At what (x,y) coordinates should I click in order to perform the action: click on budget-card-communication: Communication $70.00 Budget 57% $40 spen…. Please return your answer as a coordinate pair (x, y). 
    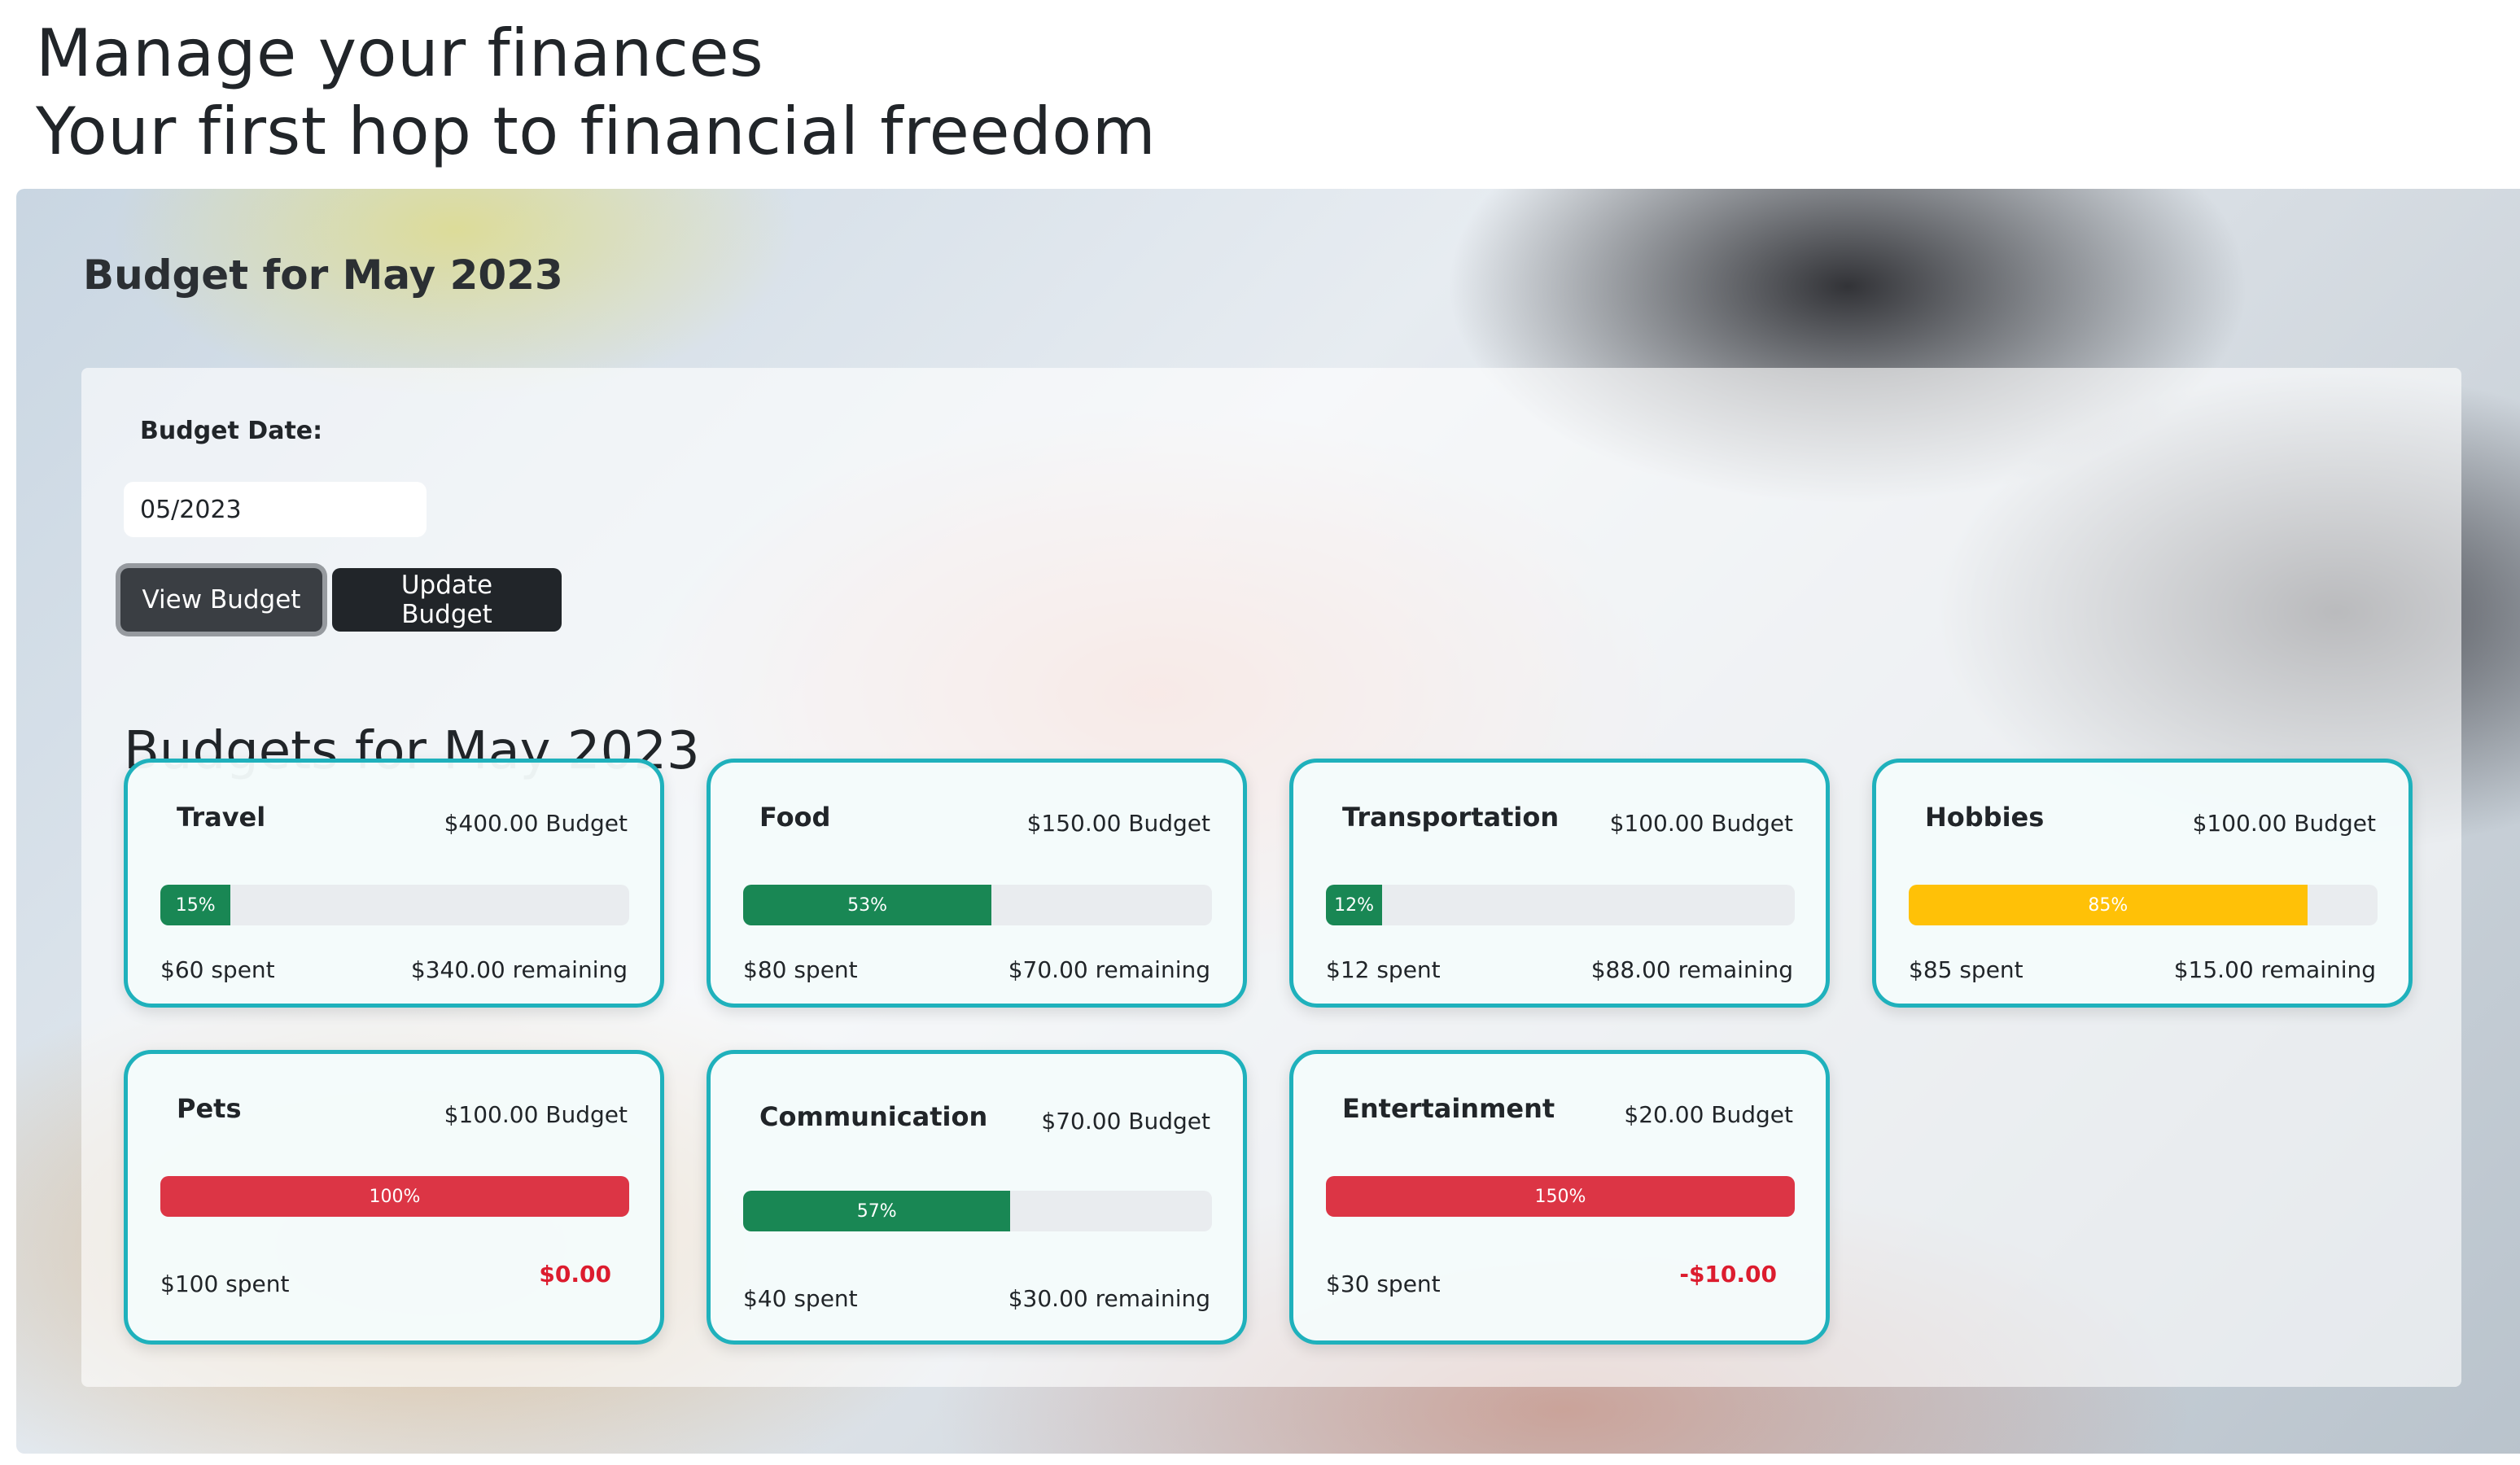
    Looking at the image, I should click on (977, 1197).